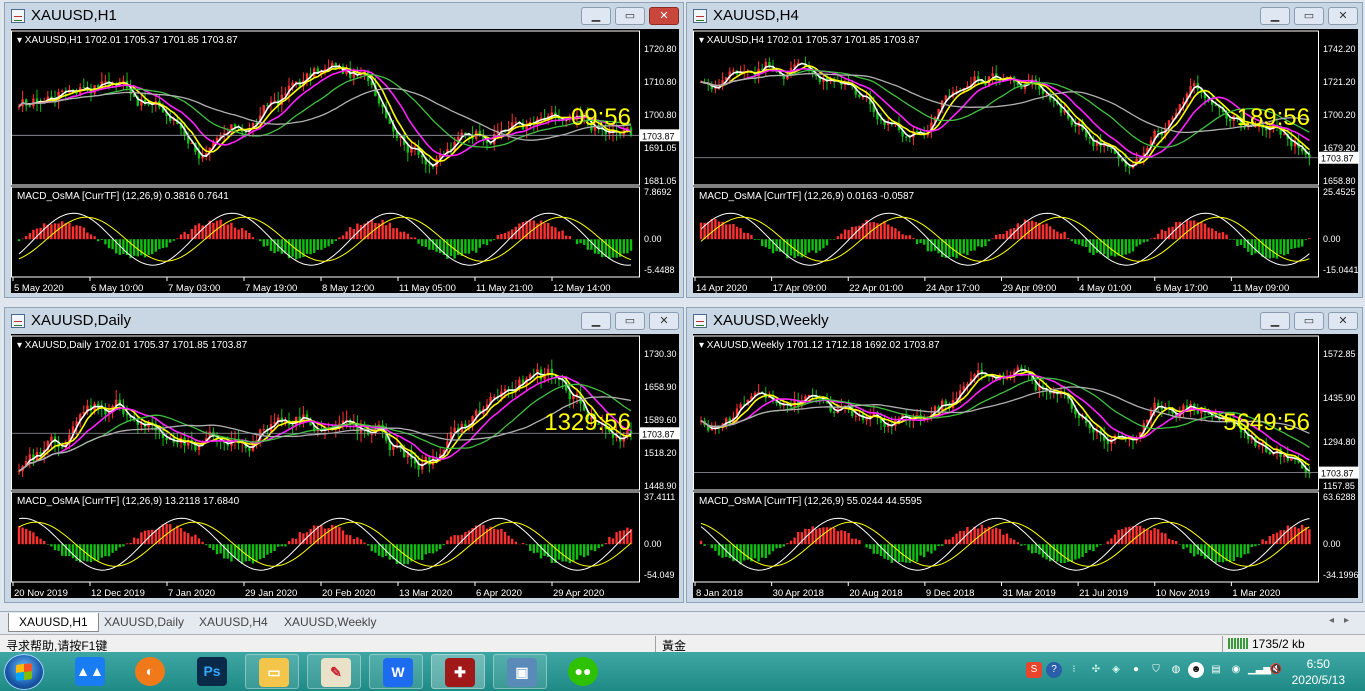 The height and width of the screenshot is (691, 1365). Describe the element at coordinates (233, 622) in the screenshot. I see `tab-xauusd-h4: XAUUSD,H4` at that location.